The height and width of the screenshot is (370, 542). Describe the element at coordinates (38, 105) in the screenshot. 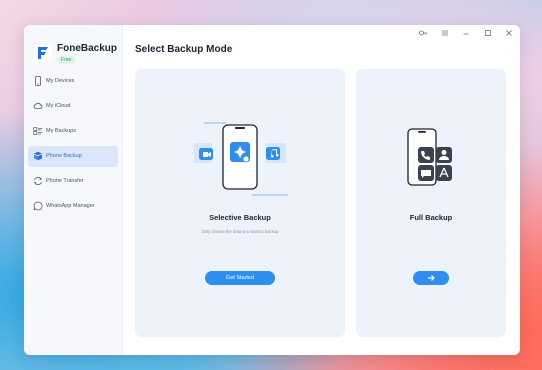

I see `cloud-icon` at that location.